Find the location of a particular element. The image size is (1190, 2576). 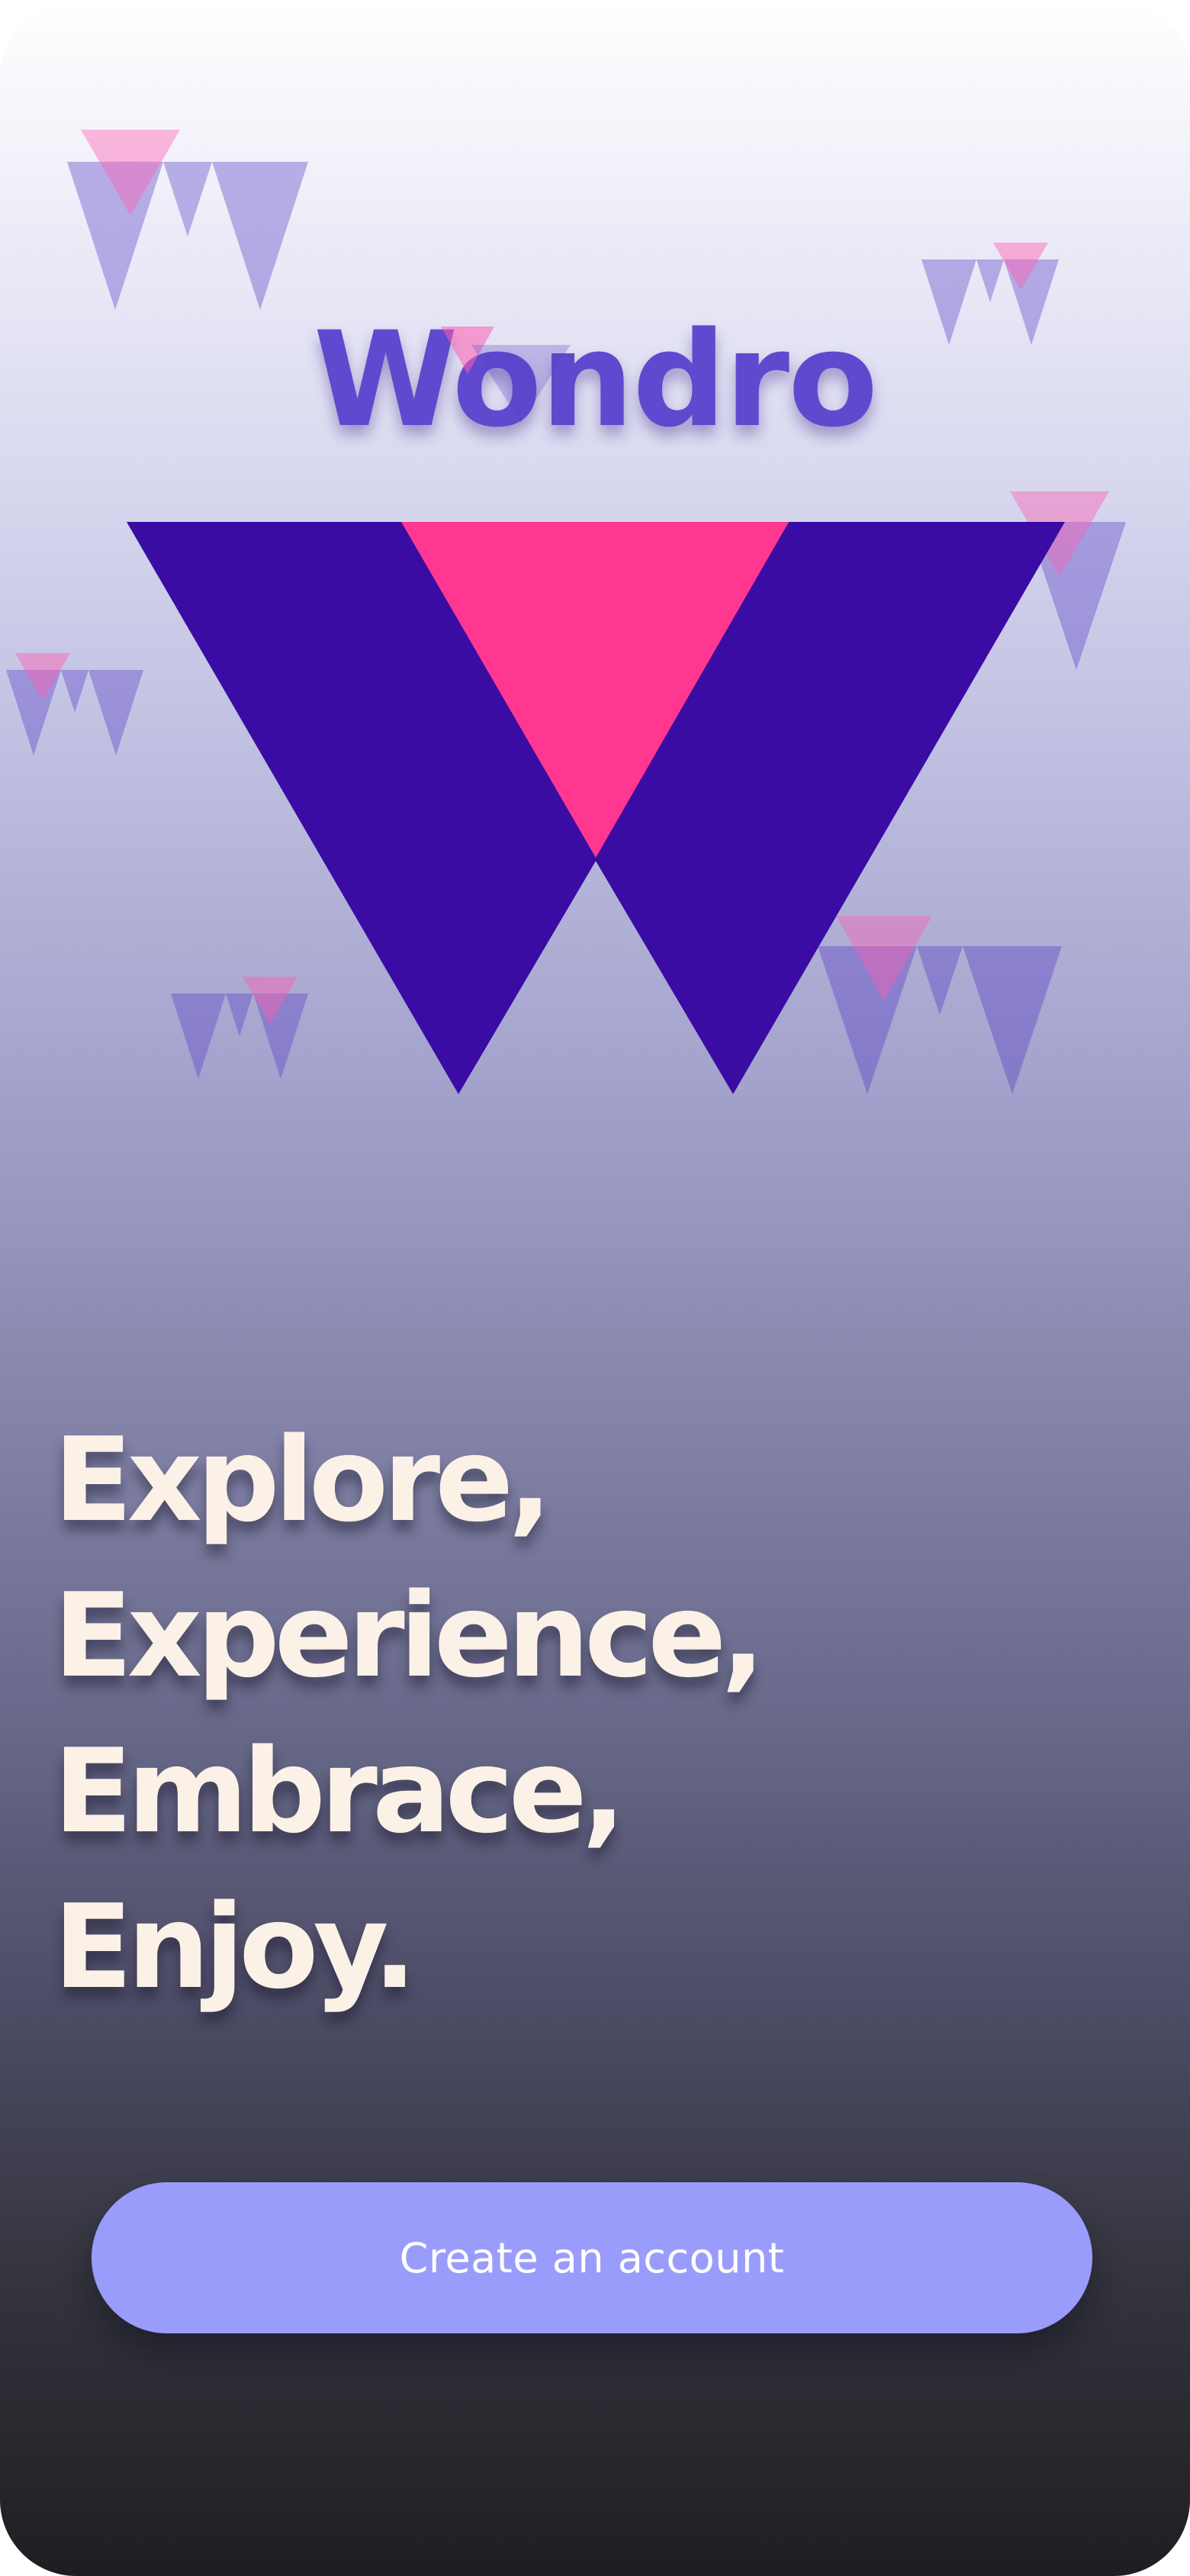

headline-line: Enjoy. is located at coordinates (234, 1946).